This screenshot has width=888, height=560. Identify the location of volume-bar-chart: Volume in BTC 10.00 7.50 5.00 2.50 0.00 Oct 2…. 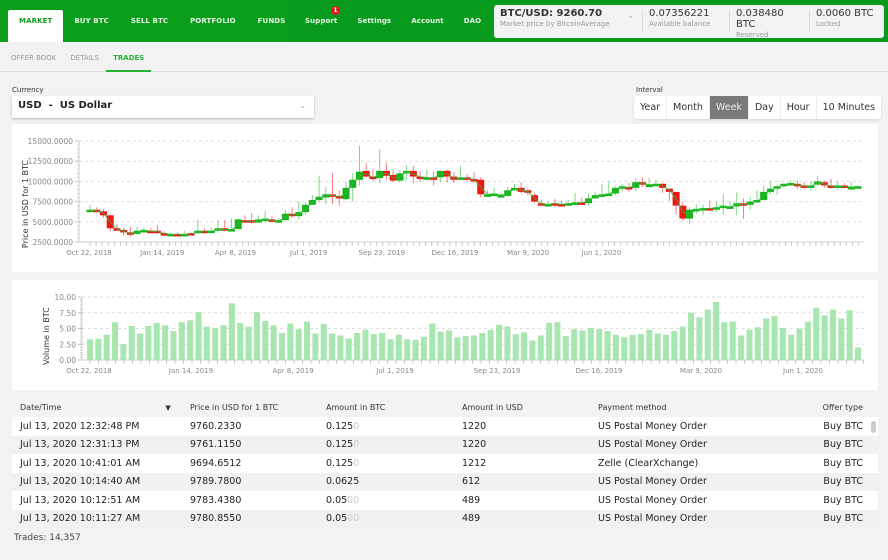
(453, 334).